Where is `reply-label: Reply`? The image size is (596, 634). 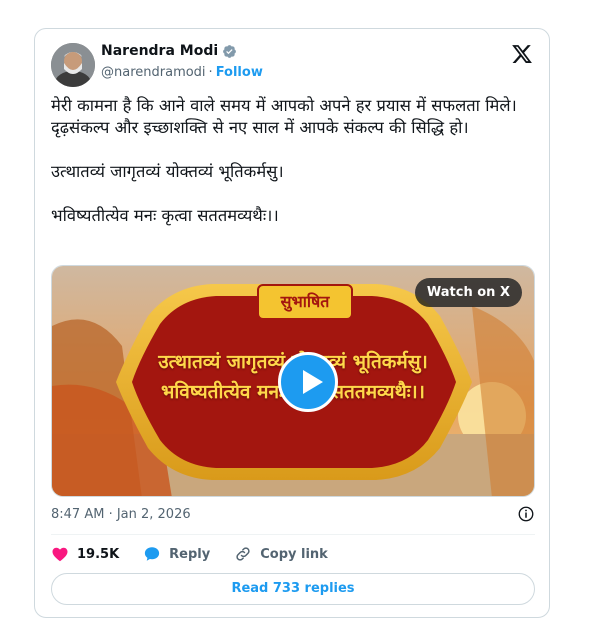
reply-label: Reply is located at coordinates (190, 554).